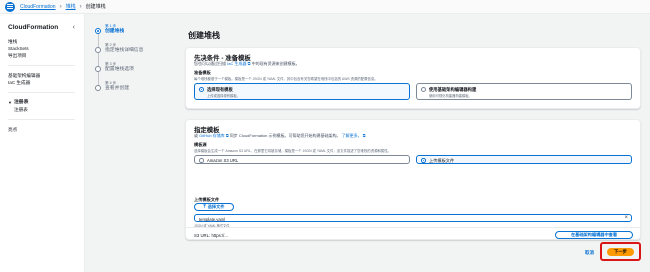 The width and height of the screenshot is (650, 272). I want to click on sidebar-title: CloudFormation, so click(33, 27).